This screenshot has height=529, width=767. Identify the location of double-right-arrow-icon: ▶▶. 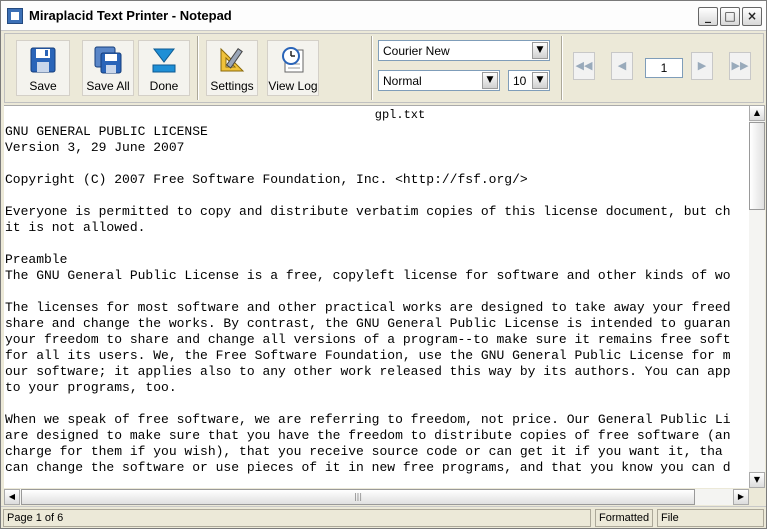
(740, 65).